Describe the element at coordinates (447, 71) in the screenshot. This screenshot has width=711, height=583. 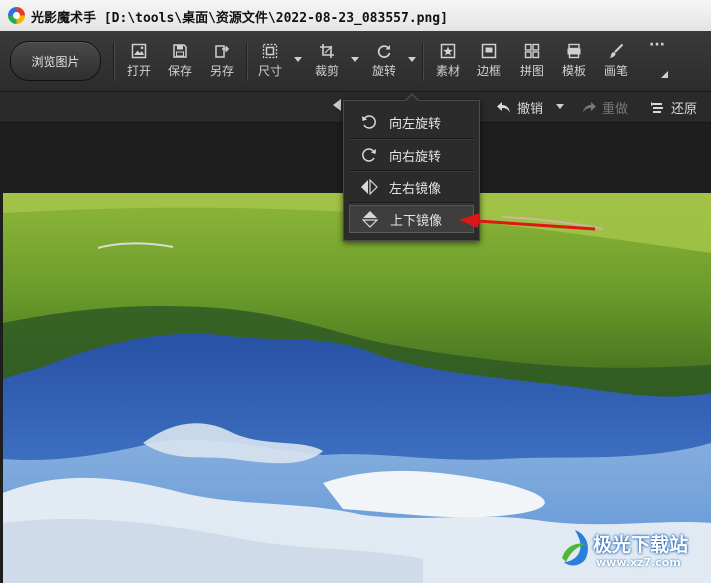
I see `material-label: 素材` at that location.